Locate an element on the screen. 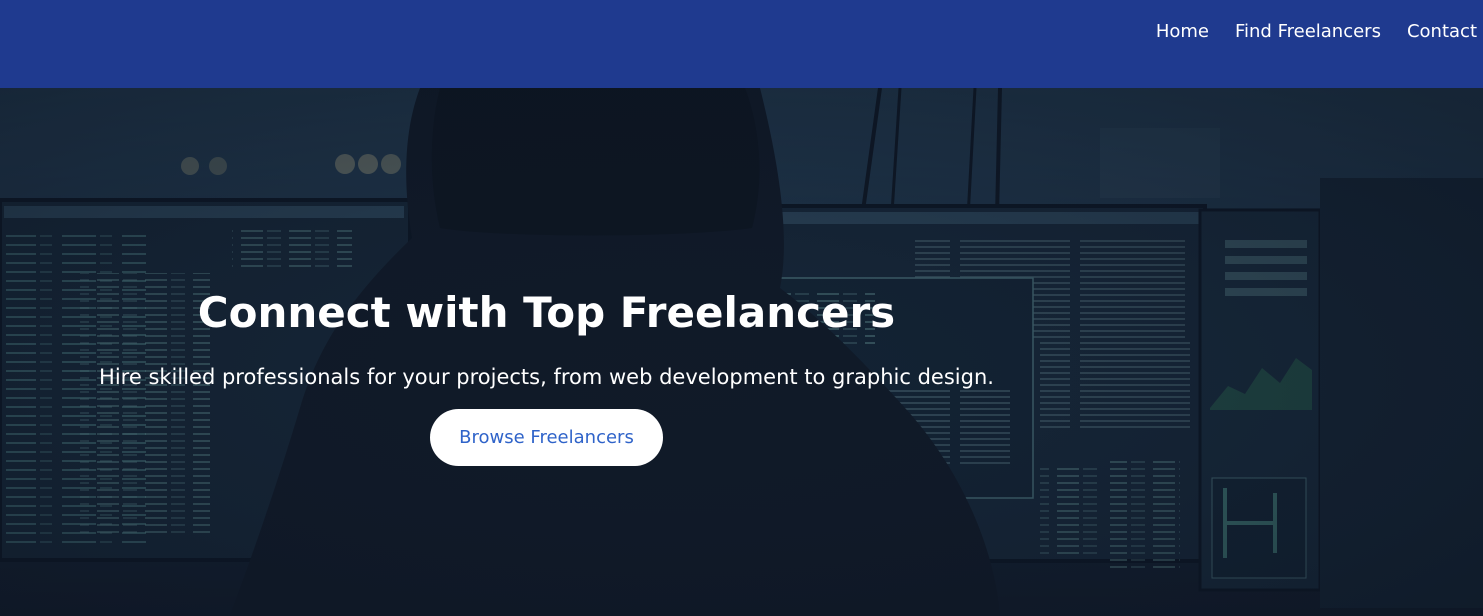  nav-link-contact: Contact is located at coordinates (1442, 32).